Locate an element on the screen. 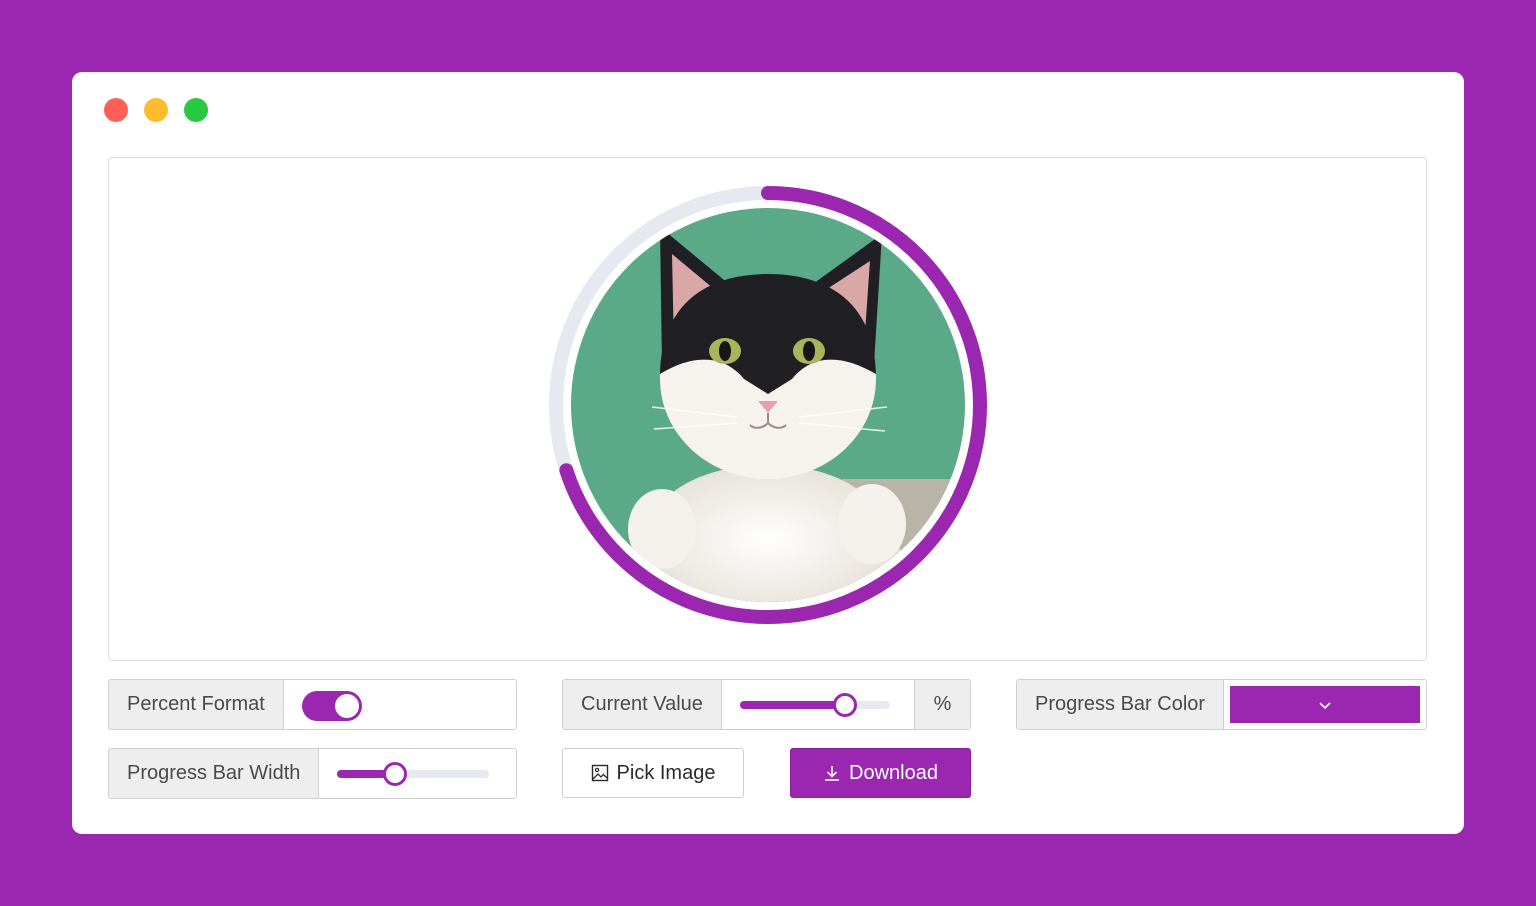  progress-bar-color-body is located at coordinates (1325, 704).